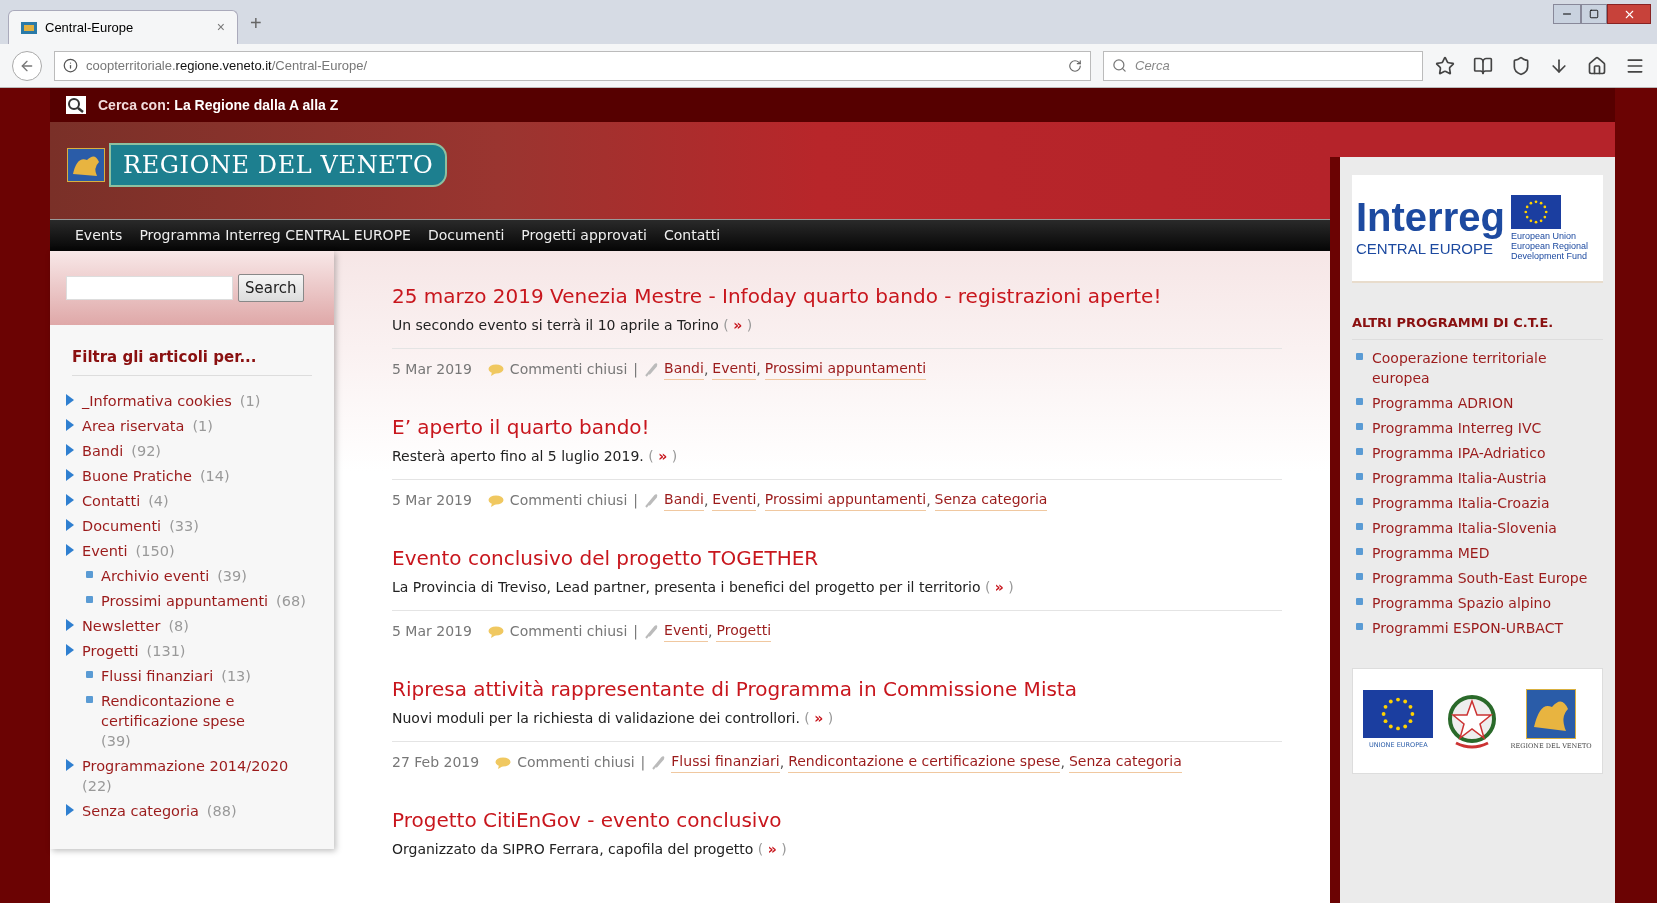 This screenshot has height=903, width=1657. I want to click on favicon-icon, so click(29, 27).